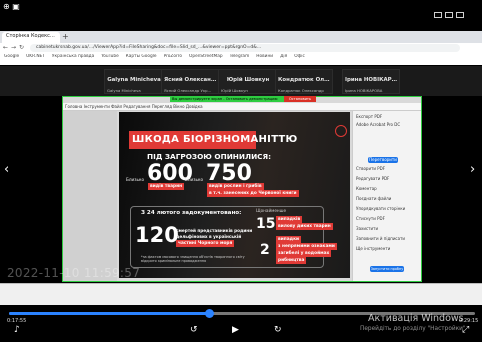  Describe the element at coordinates (35, 56) in the screenshot. I see `bookmark-item: UKR.NET` at that location.